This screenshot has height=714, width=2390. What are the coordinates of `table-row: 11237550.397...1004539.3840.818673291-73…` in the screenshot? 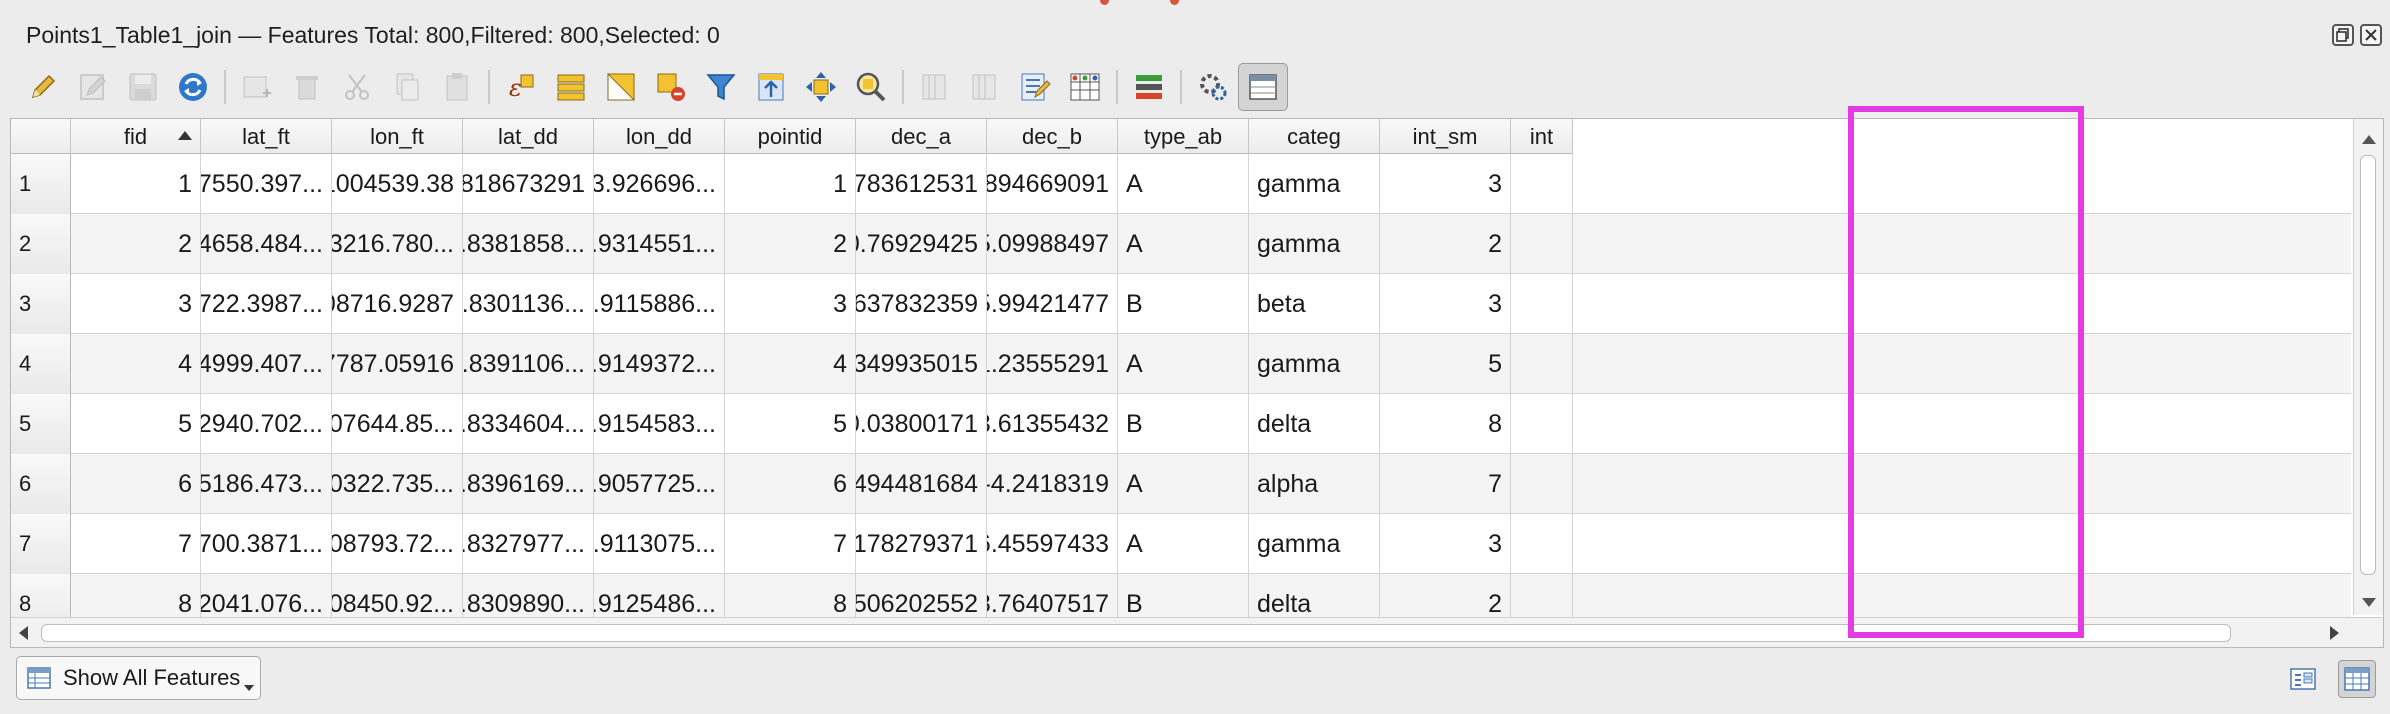 It's located at (1181, 184).